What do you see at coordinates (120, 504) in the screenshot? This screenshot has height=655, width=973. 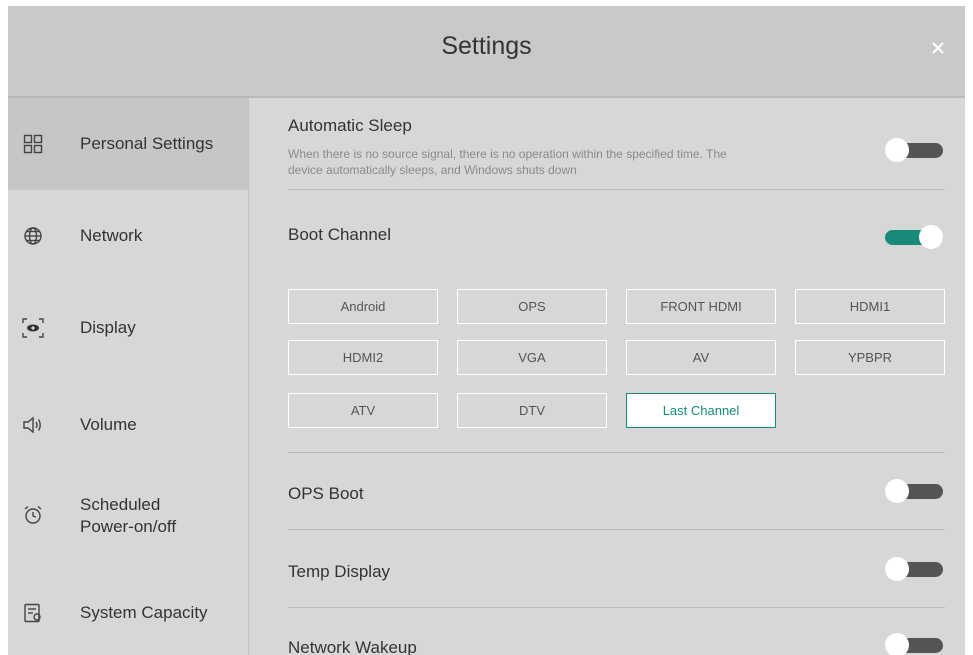 I see `sidebar-item-label-line1: Scheduled` at bounding box center [120, 504].